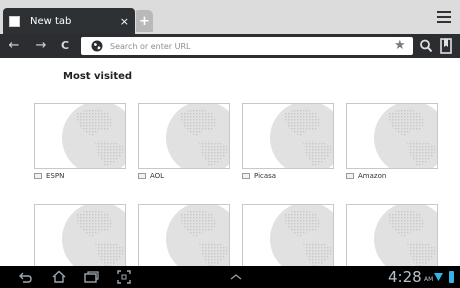 This screenshot has height=288, width=460. Describe the element at coordinates (65, 46) in the screenshot. I see `reload-button: C` at that location.